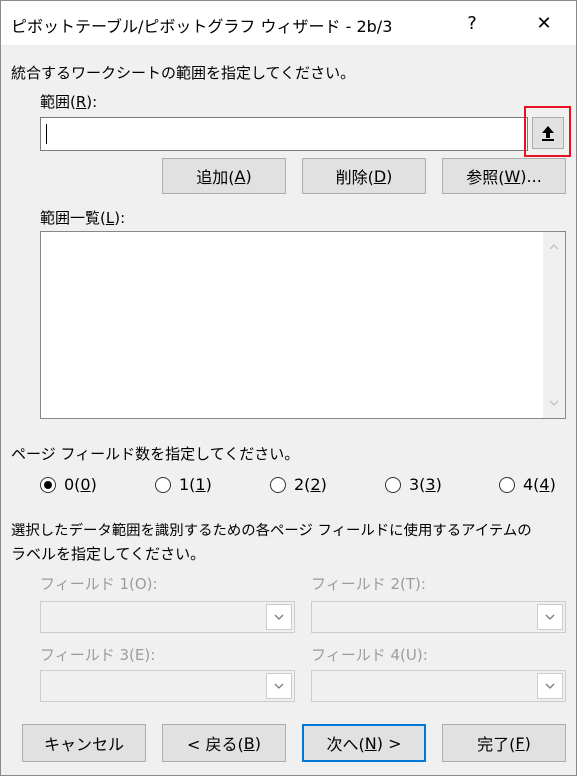 This screenshot has width=577, height=776. Describe the element at coordinates (271, 531) in the screenshot. I see `labels-prompt-line1: 選択したデータ範囲を識別するための各ページ フィールドに使用するアイテムの` at that location.